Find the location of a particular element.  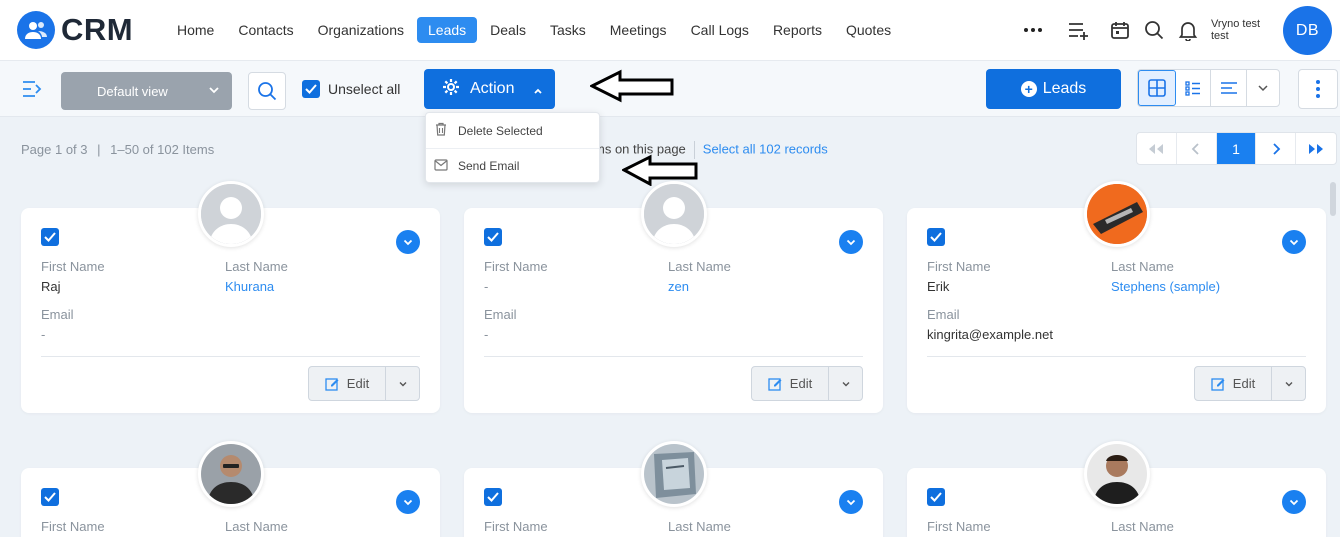

pagination-info: Page 1 of 3 | 1–50 of 102 Items is located at coordinates (118, 149).